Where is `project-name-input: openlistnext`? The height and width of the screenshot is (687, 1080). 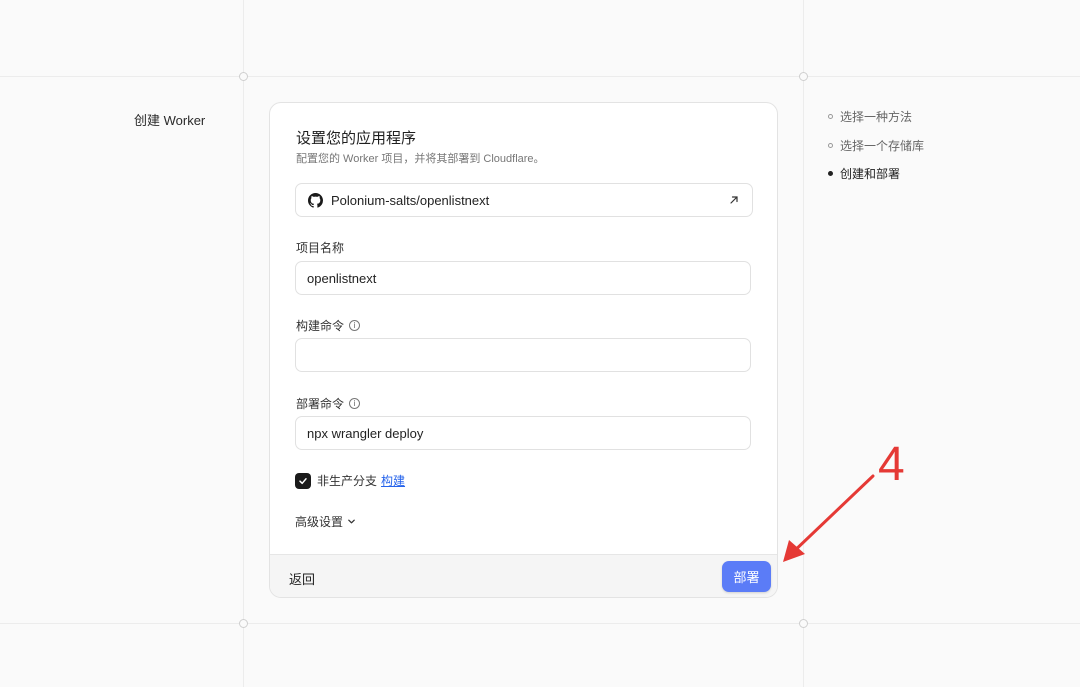
project-name-input: openlistnext is located at coordinates (523, 278).